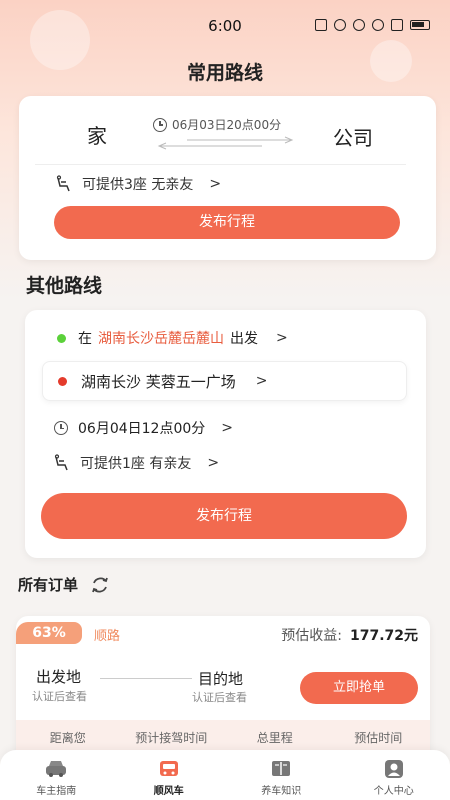 Image resolution: width=450 pixels, height=800 pixels. What do you see at coordinates (244, 339) in the screenshot?
I see `start-suffix: 出发` at bounding box center [244, 339].